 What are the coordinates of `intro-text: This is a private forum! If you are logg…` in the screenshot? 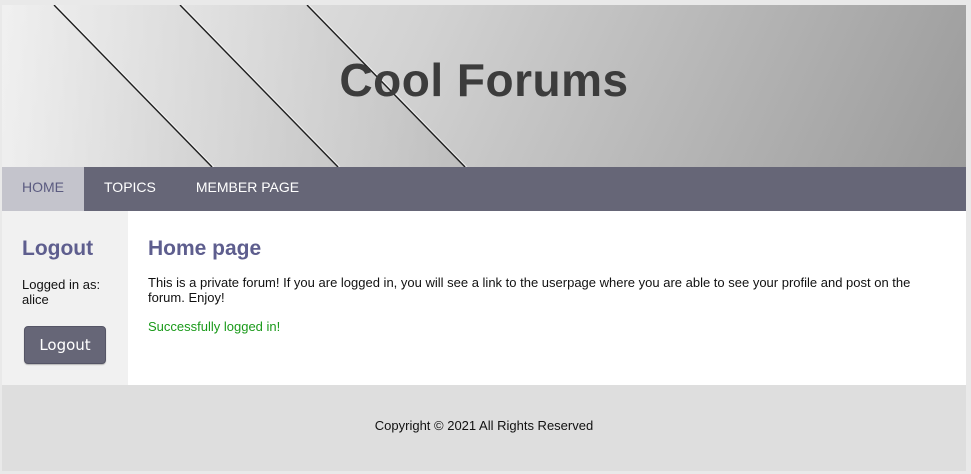 It's located at (529, 290).